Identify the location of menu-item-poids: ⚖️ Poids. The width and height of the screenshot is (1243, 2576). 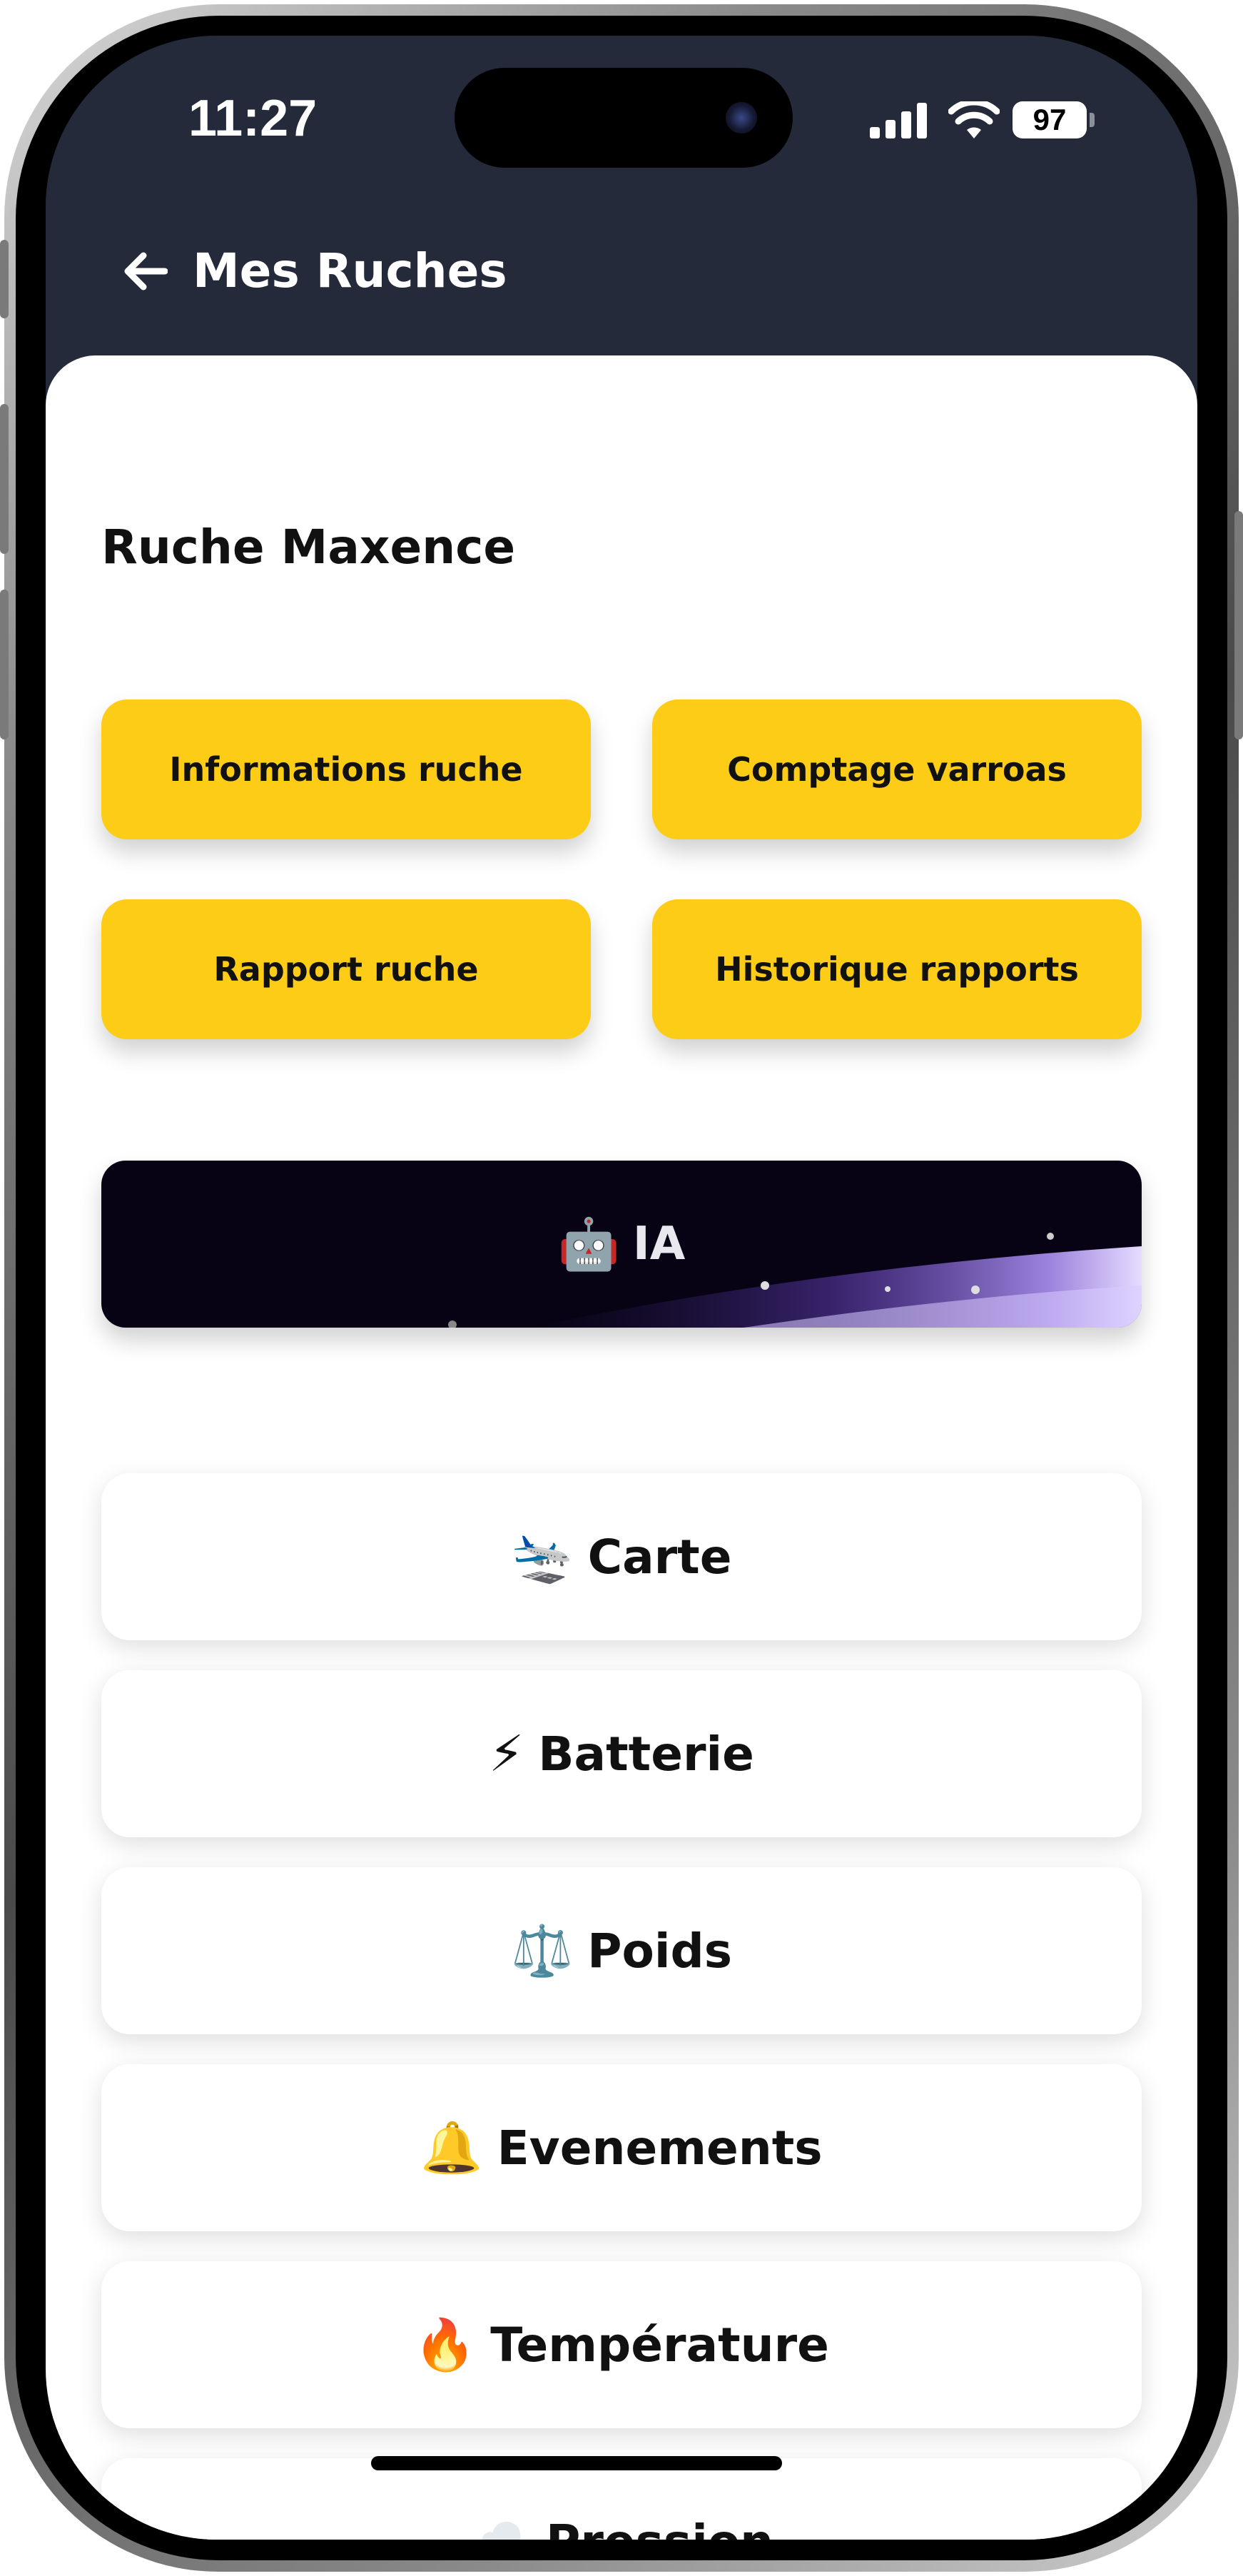
(621, 1950).